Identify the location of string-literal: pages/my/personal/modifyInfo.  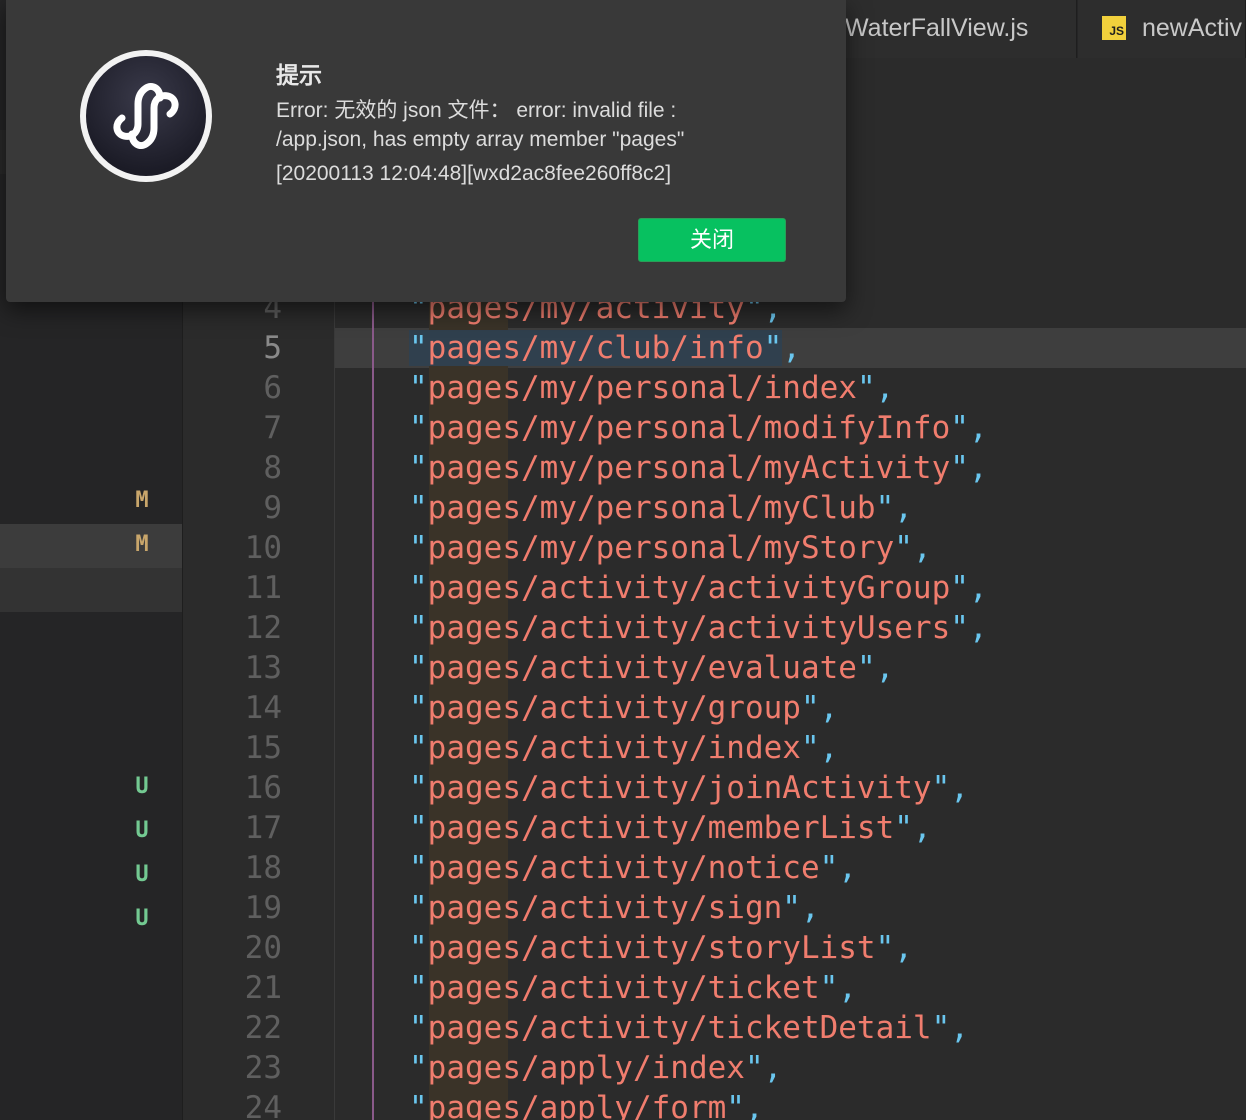
(689, 428).